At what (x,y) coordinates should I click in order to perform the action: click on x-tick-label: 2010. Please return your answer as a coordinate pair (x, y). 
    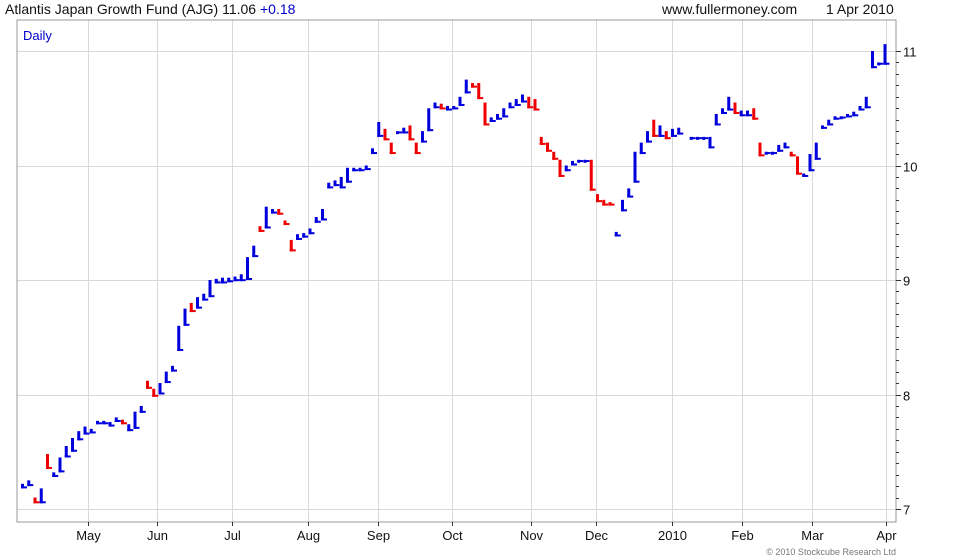
    Looking at the image, I should click on (672, 535).